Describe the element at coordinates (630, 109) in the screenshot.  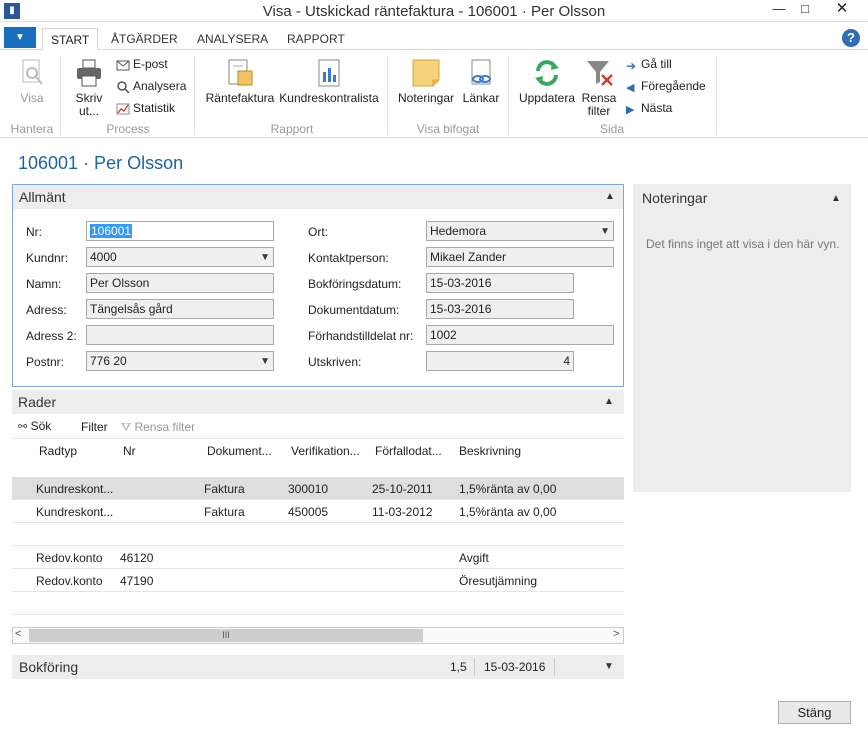
I see `triangle-right-icon: ▶` at that location.